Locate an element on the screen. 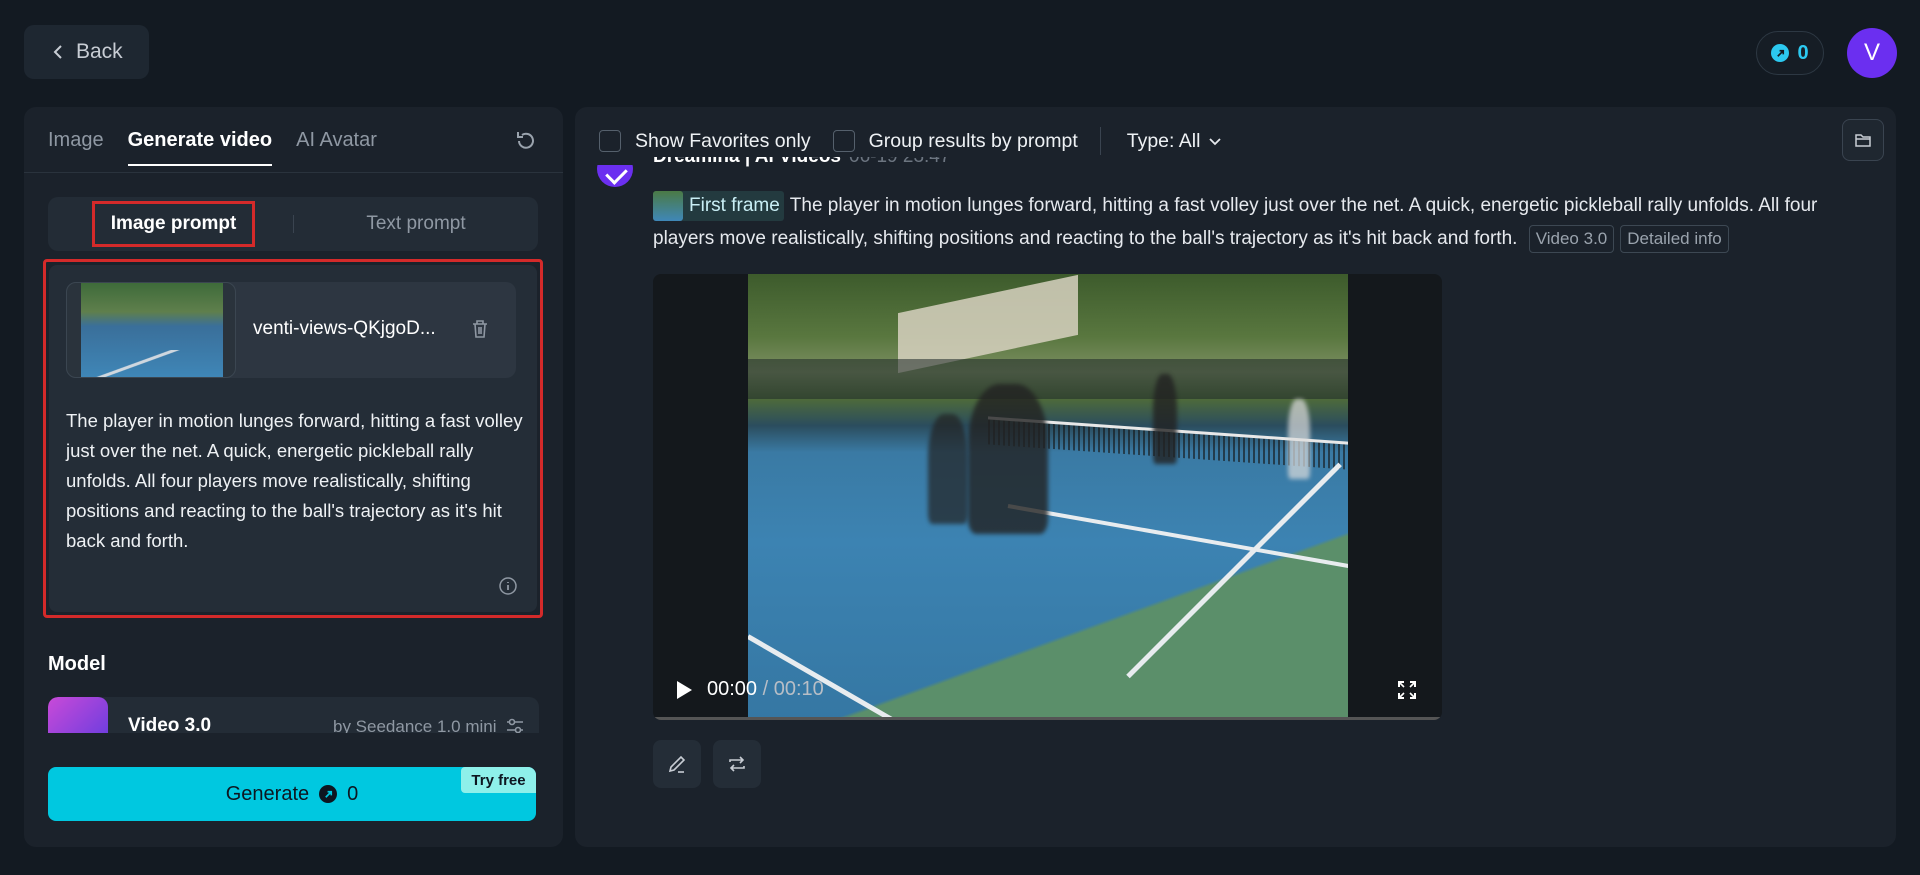 This screenshot has height=875, width=1920. type-label: Type: All is located at coordinates (1163, 140).